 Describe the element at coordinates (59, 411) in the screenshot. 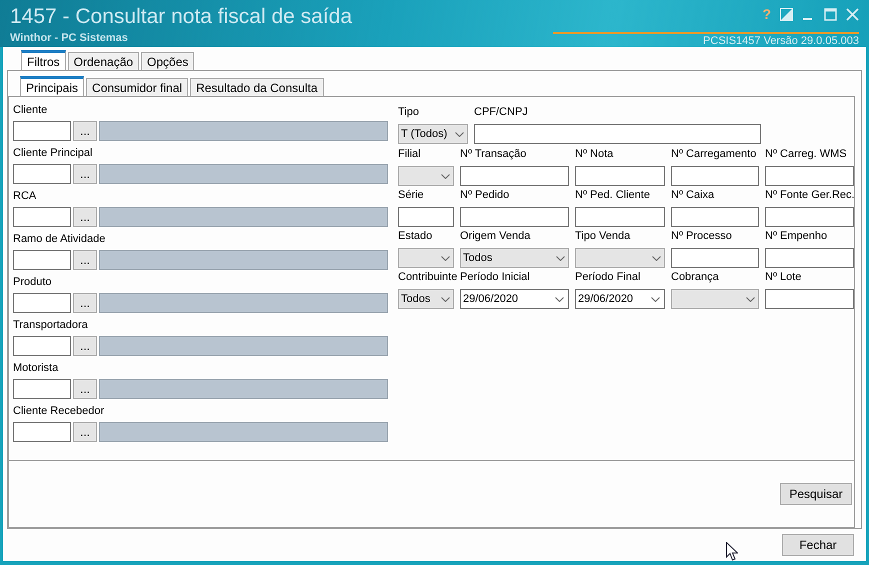

I see `field-label: Cliente Recebedor` at that location.